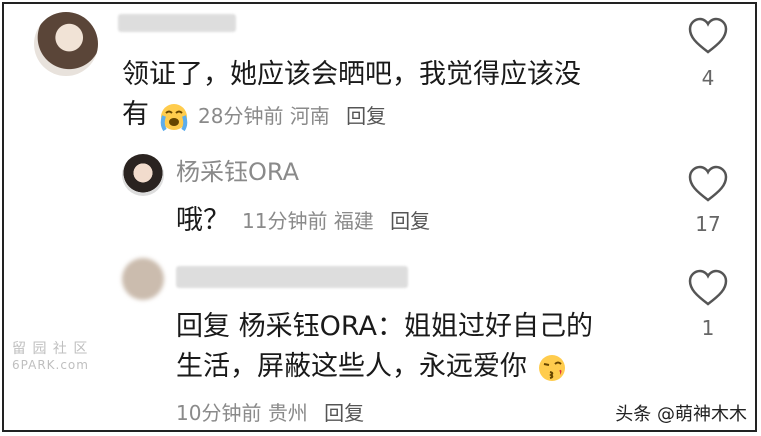  What do you see at coordinates (708, 224) in the screenshot?
I see `like-count: 17` at bounding box center [708, 224].